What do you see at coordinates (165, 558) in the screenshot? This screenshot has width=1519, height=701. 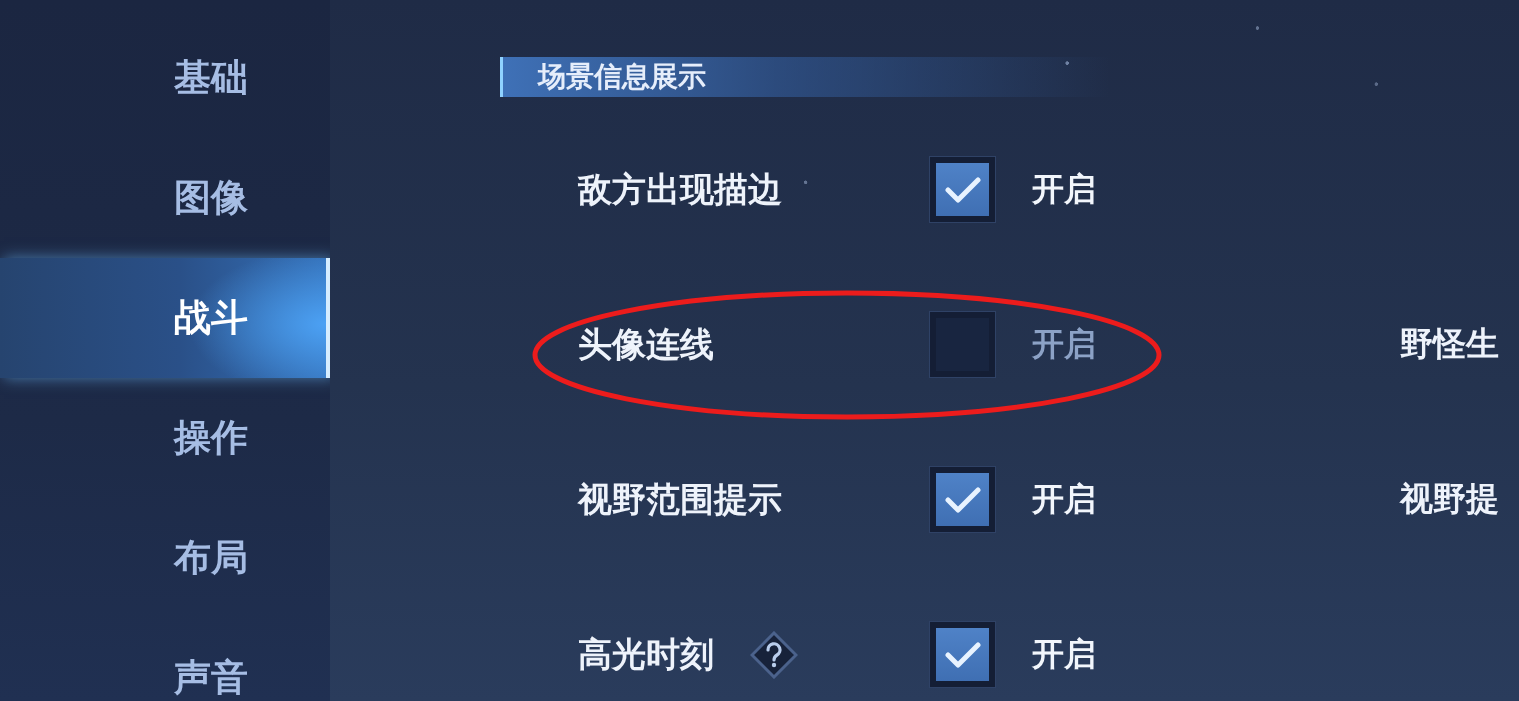 I see `sidebar-tab: 布局` at bounding box center [165, 558].